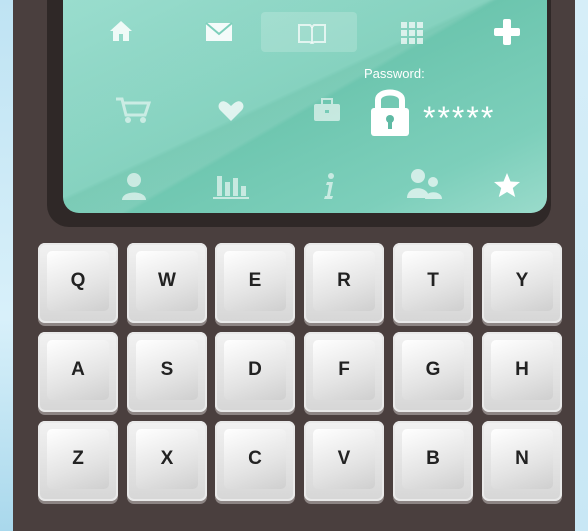  I want to click on key-d: D, so click(255, 372).